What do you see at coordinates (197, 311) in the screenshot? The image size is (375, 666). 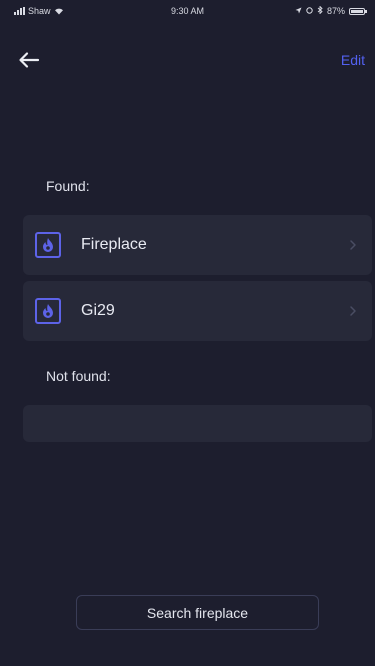 I see `device-item-gi29: Gi29` at bounding box center [197, 311].